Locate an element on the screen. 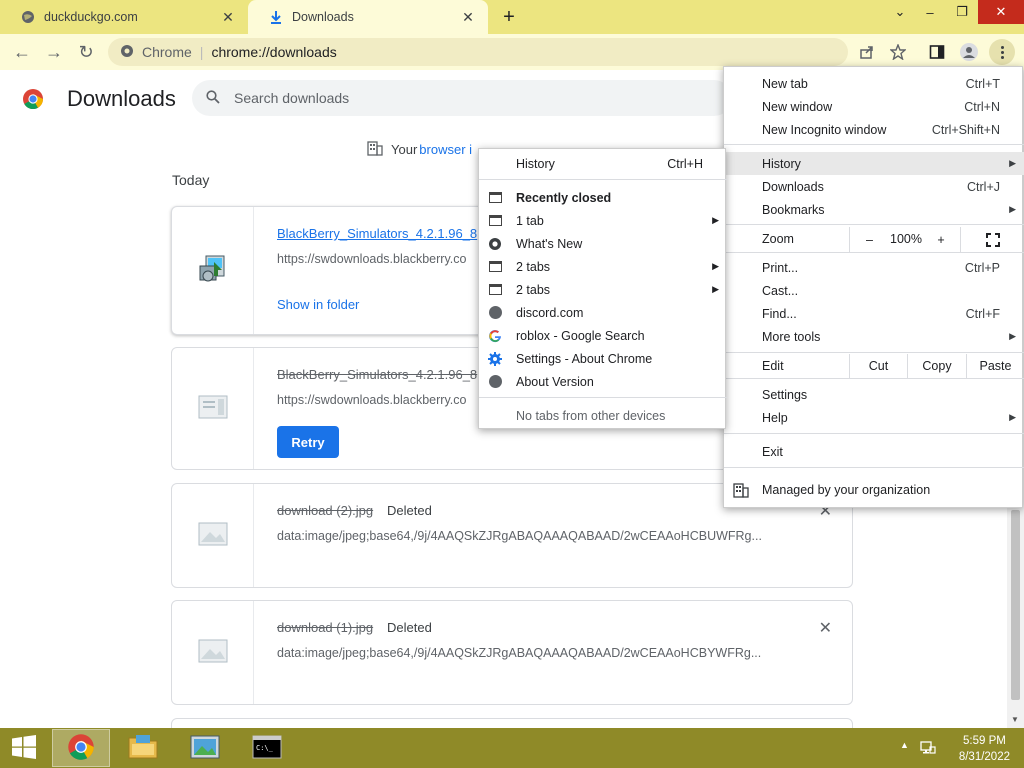 The image size is (1024, 768). taskbar-chrome is located at coordinates (81, 748).